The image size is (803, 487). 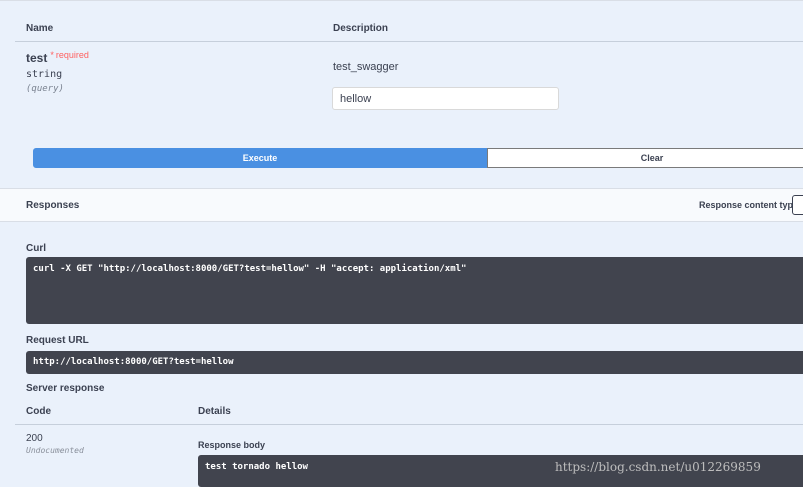 I want to click on response-content-type-label: Response content type, so click(x=749, y=205).